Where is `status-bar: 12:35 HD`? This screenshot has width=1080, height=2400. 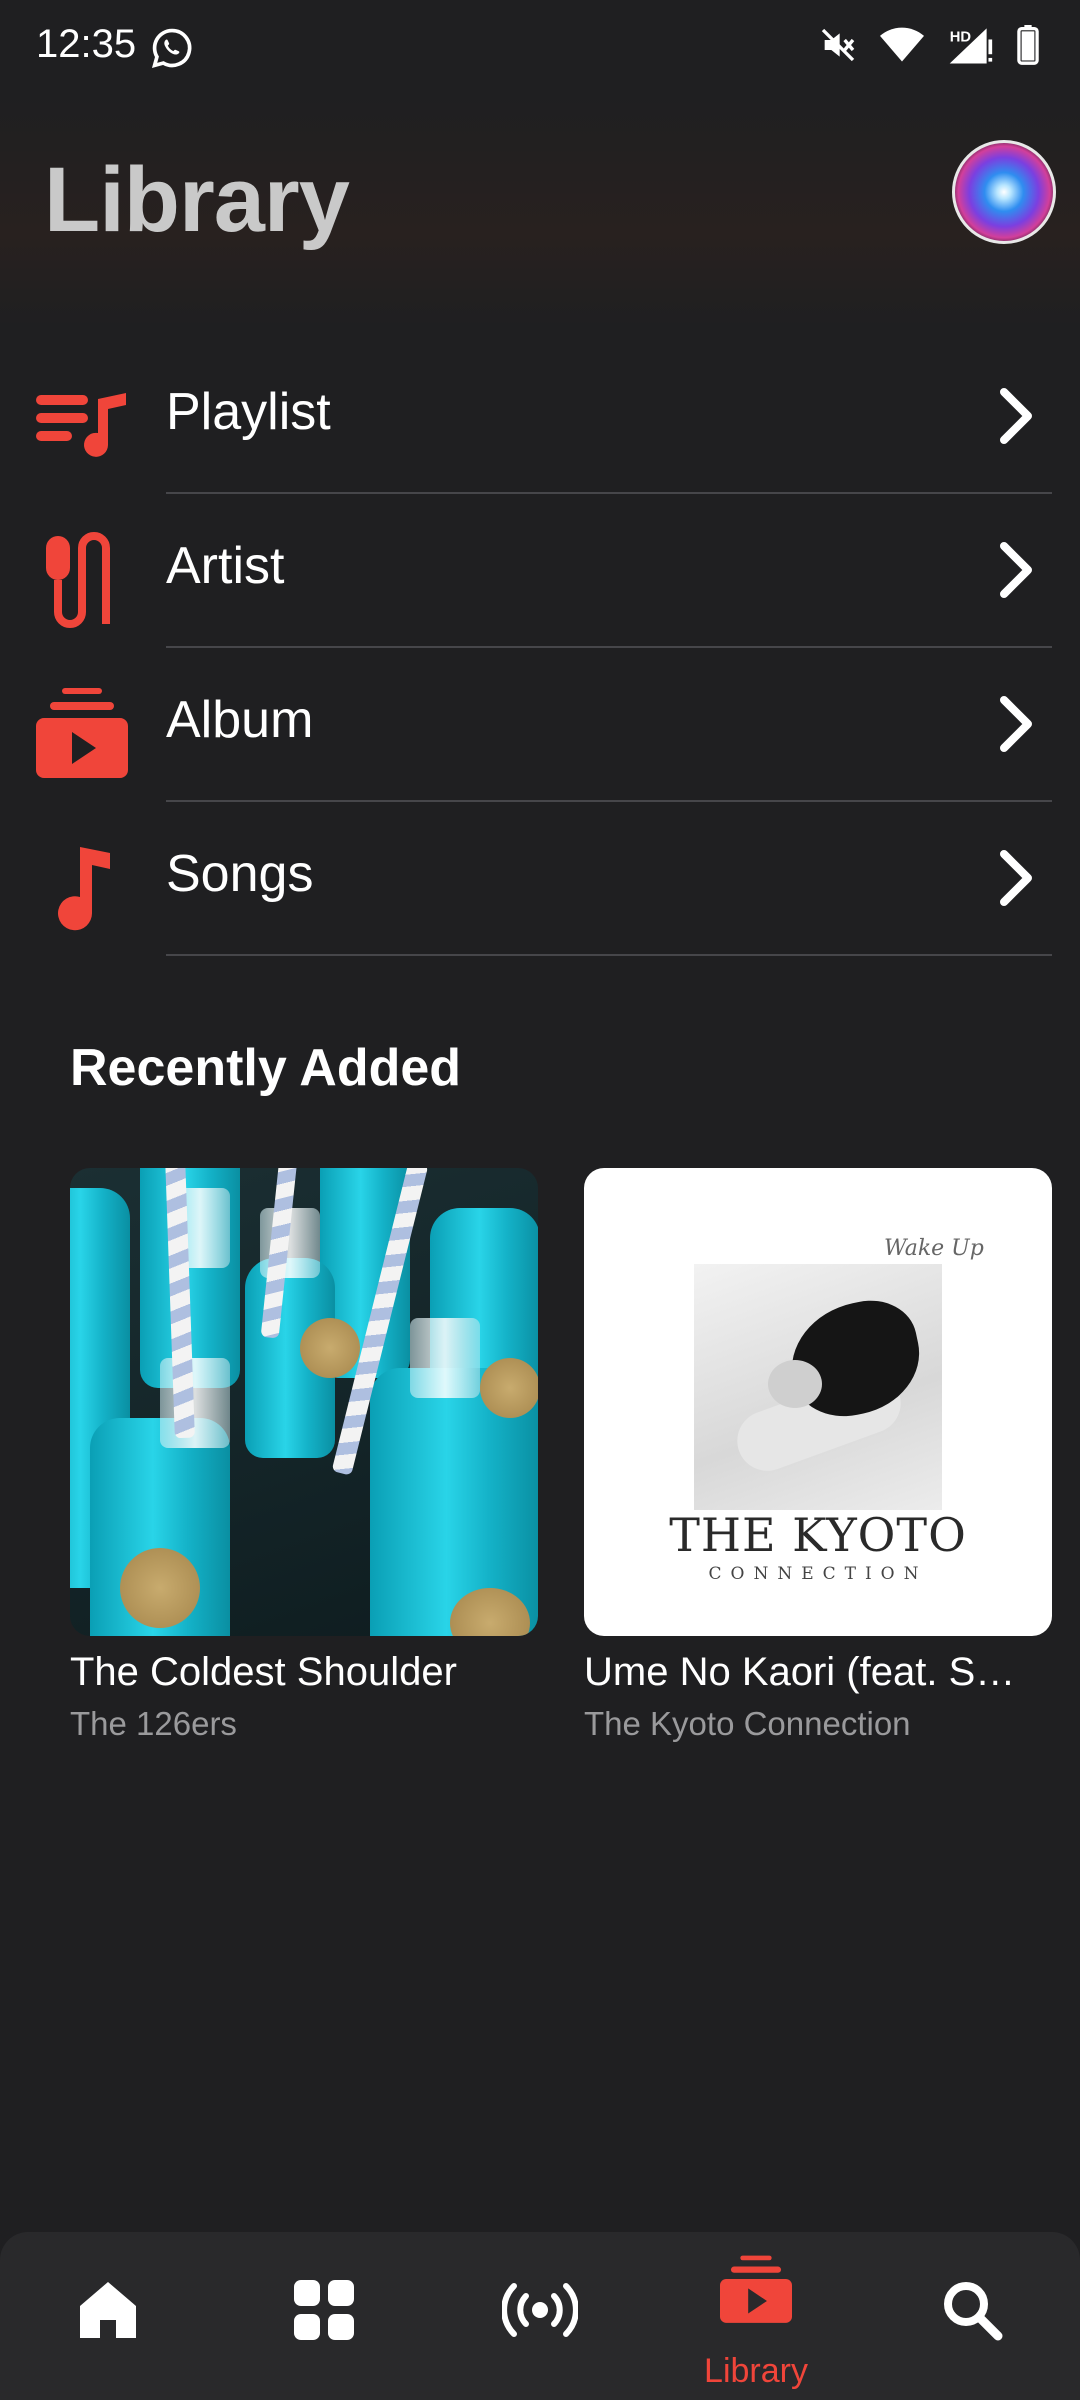
status-bar: 12:35 HD is located at coordinates (540, 48).